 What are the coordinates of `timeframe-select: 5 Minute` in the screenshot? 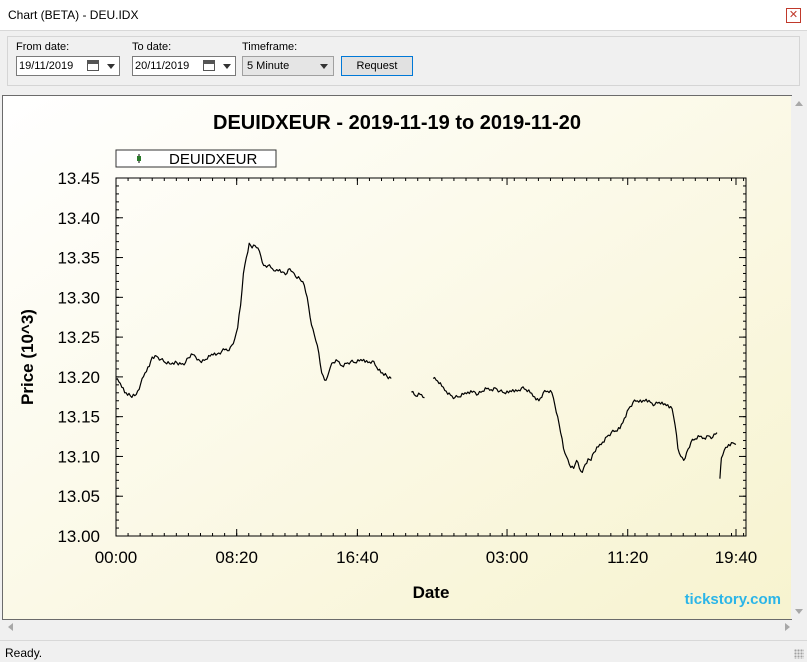 It's located at (288, 66).